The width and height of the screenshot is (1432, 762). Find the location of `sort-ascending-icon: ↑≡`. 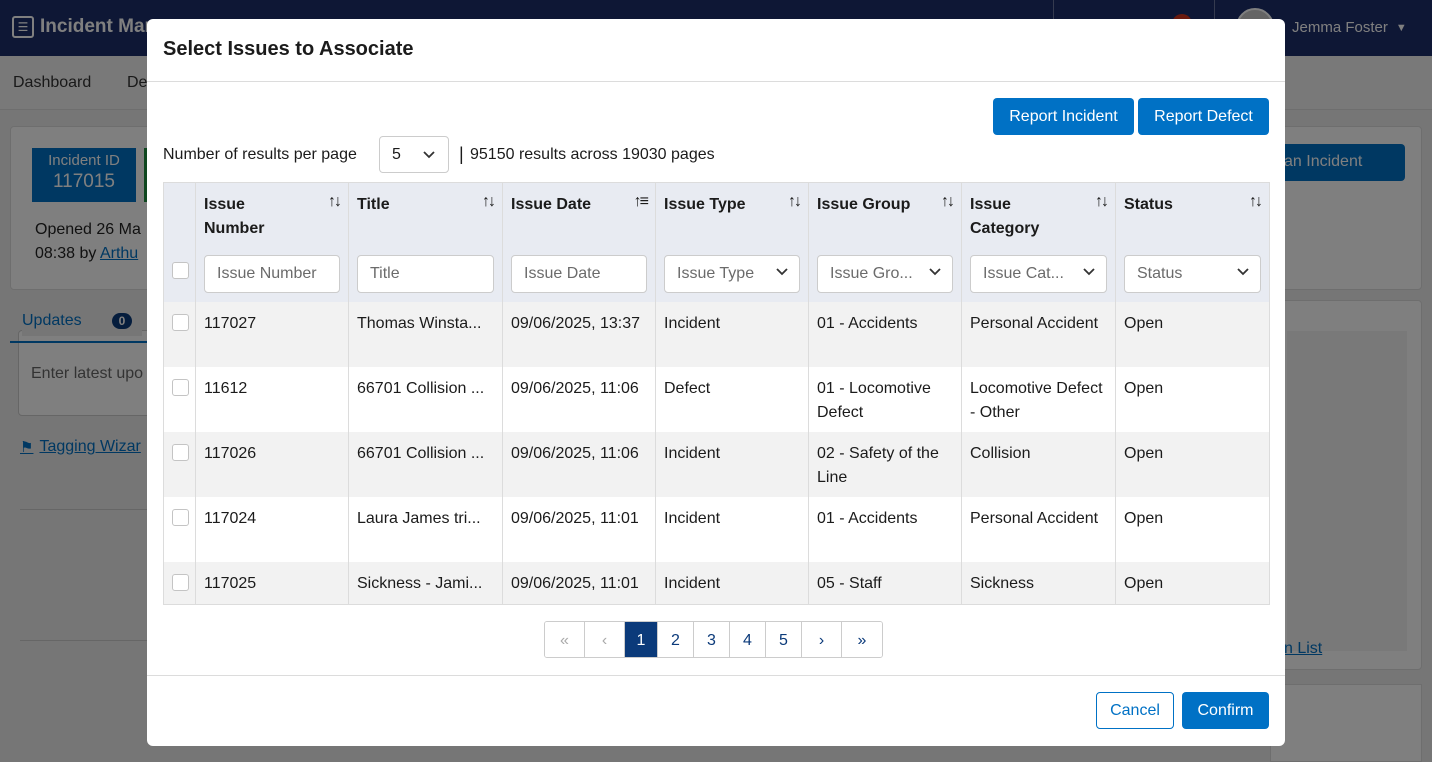

sort-ascending-icon: ↑≡ is located at coordinates (641, 202).